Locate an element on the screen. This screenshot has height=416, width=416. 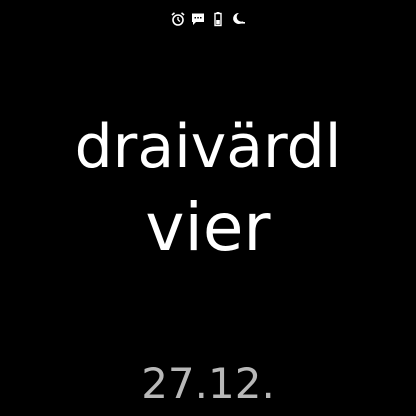
date-text: 27.12. is located at coordinates (208, 383).